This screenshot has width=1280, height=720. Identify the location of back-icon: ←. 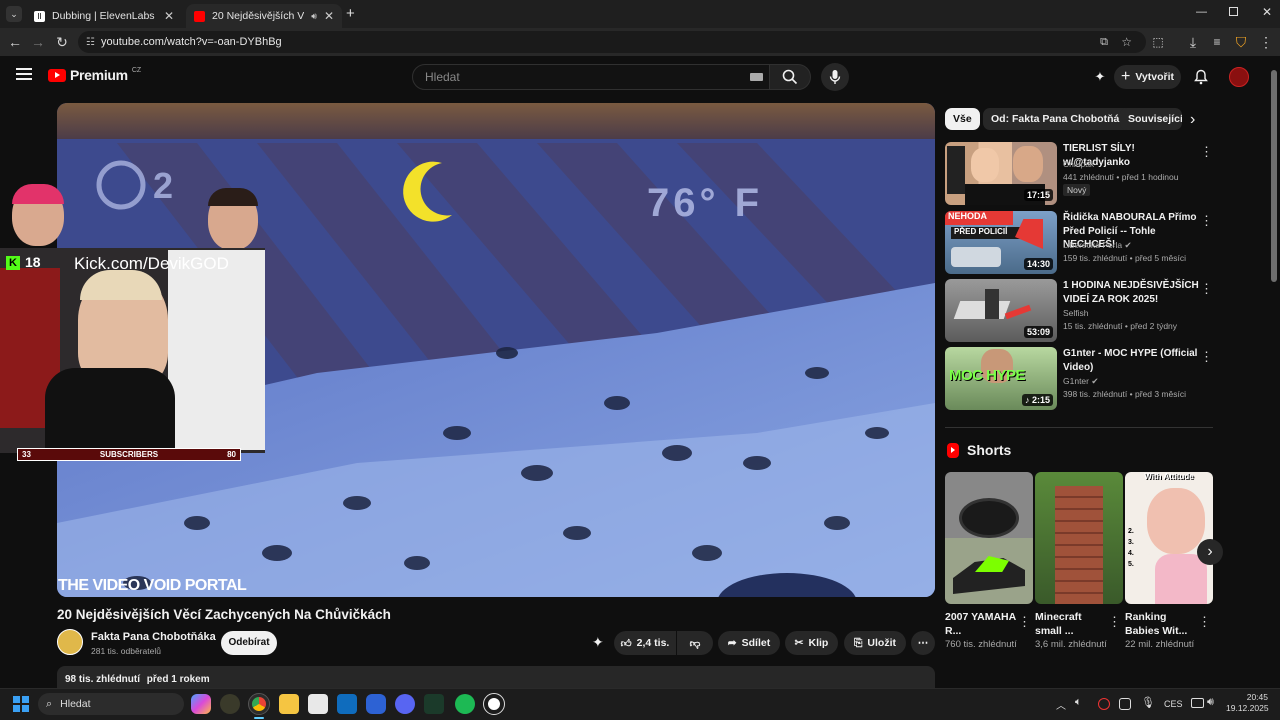
(15, 42).